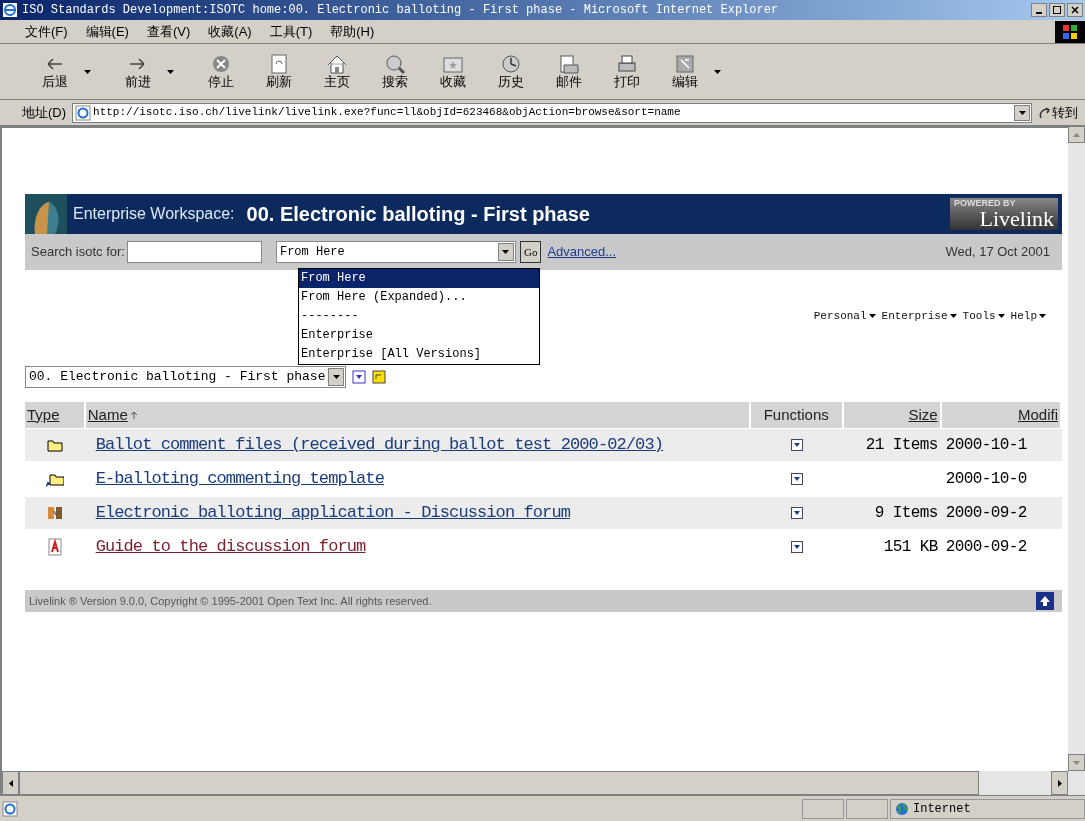  I want to click on scope-dropdown-list: From Here From Here (Expanded)... -------- Enterprise Enterprise [All Versions], so click(419, 316).